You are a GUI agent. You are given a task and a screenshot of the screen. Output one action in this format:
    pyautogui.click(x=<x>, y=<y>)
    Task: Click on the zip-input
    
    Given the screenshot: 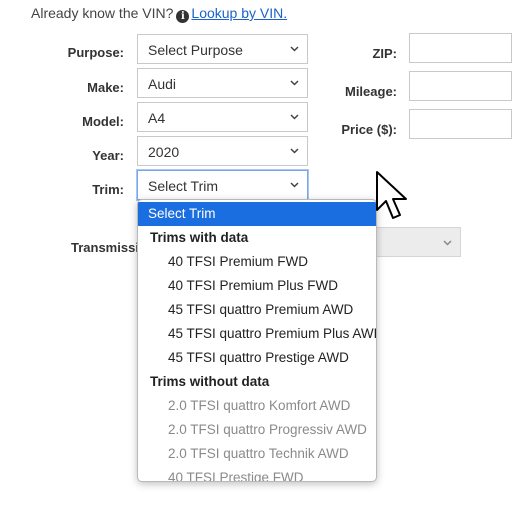 What is the action you would take?
    pyautogui.click(x=460, y=48)
    